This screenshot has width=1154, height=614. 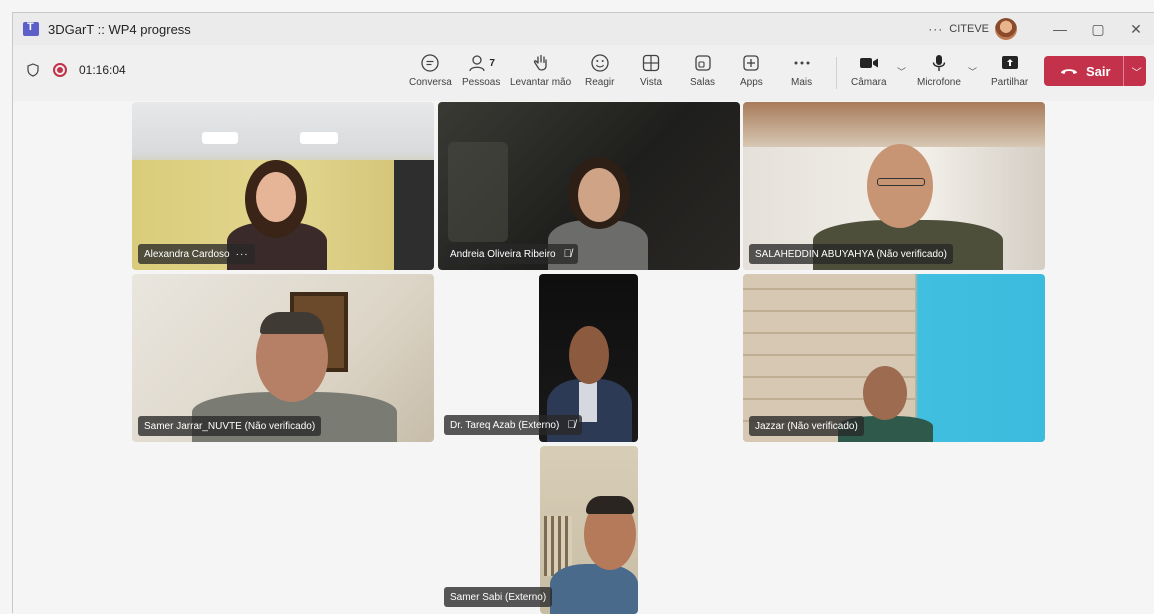 What do you see at coordinates (868, 63) in the screenshot?
I see `camera-icon` at bounding box center [868, 63].